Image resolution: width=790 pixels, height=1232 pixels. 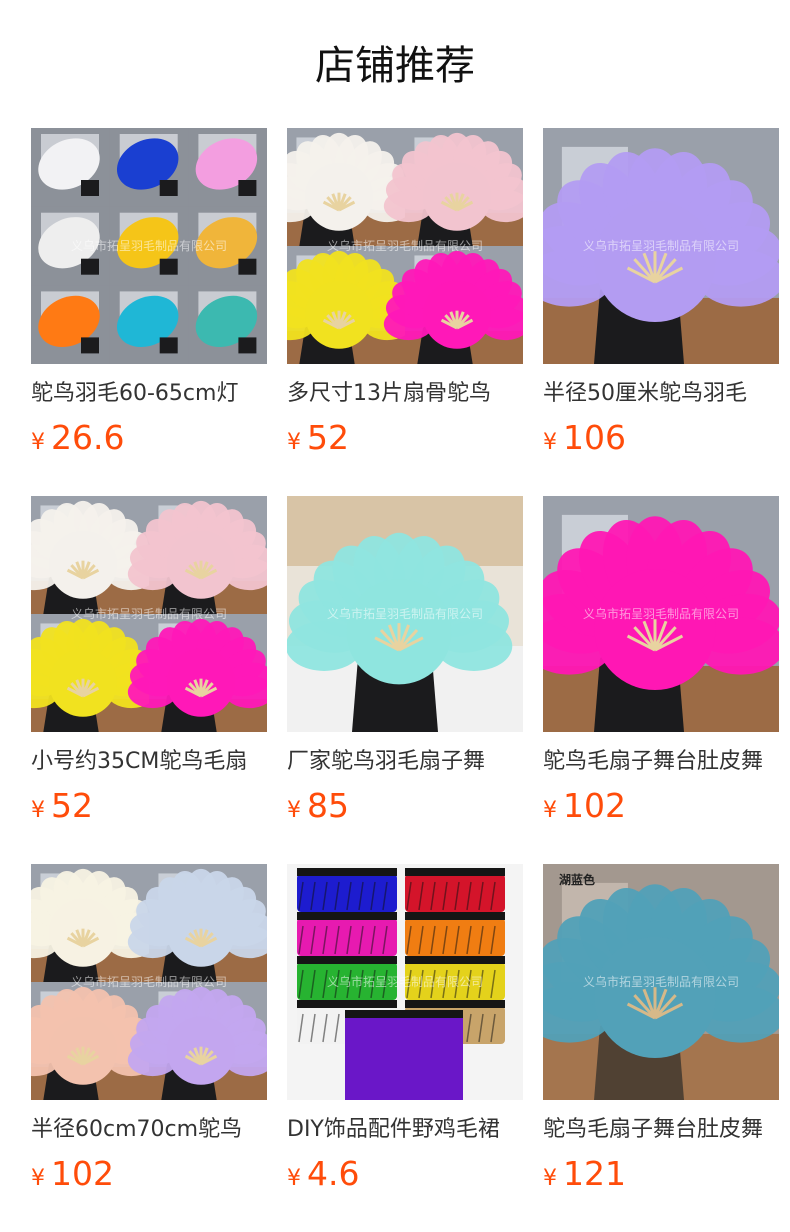 I want to click on product-price: ¥4.6, so click(x=323, y=1174).